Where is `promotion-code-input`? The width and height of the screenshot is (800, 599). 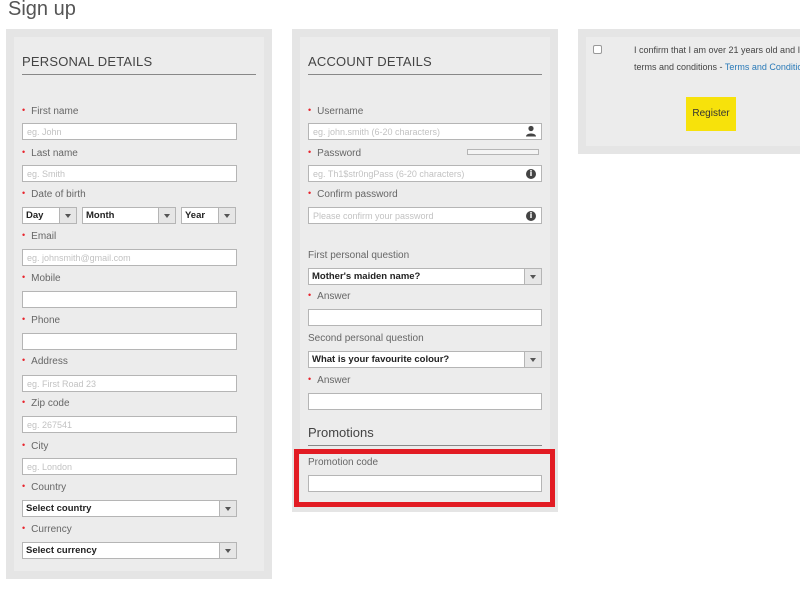
promotion-code-input is located at coordinates (425, 483).